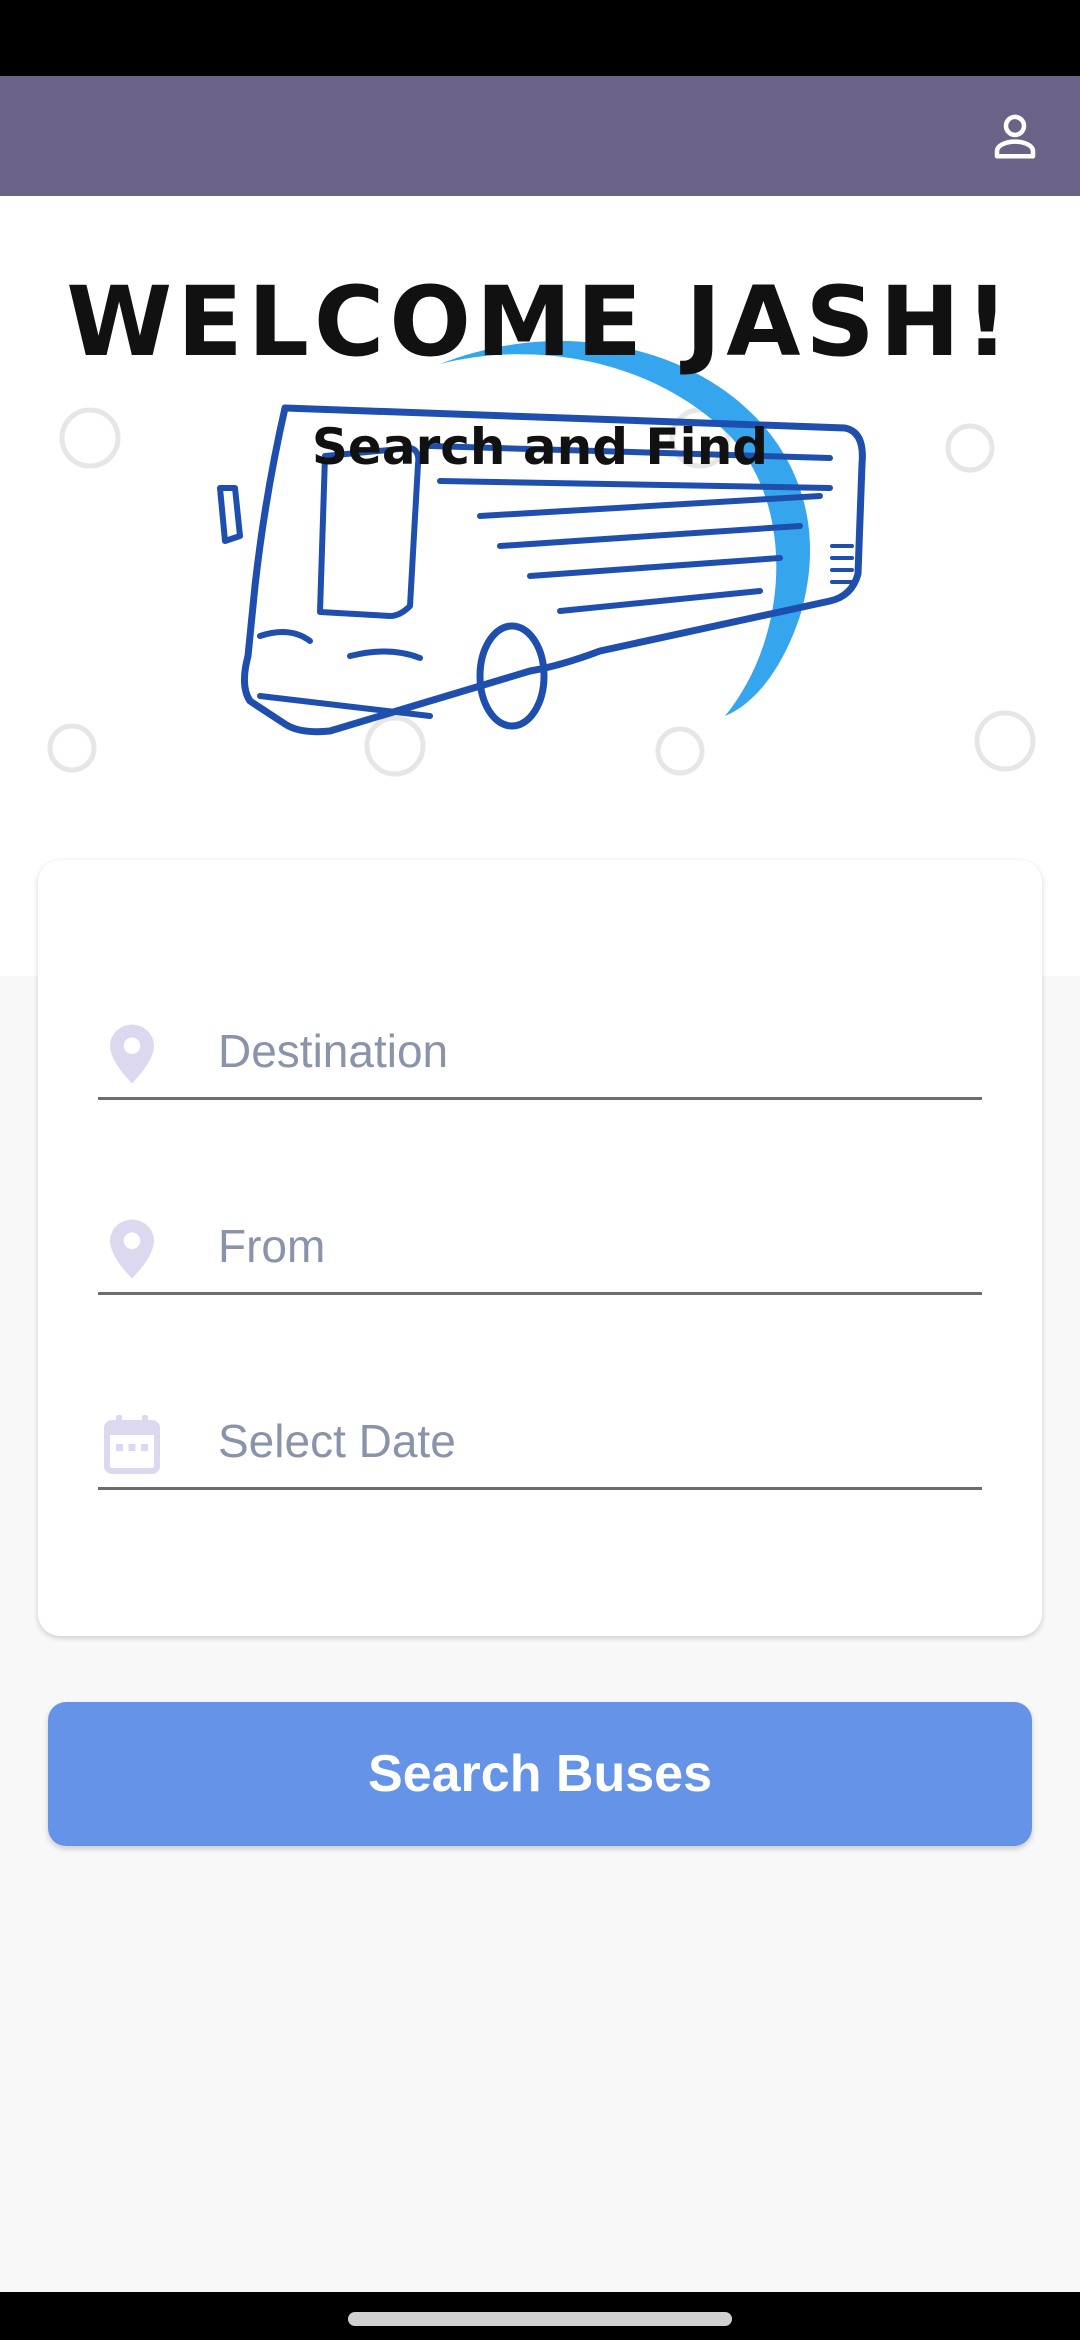  What do you see at coordinates (337, 1441) in the screenshot?
I see `date-placeholder: Select Date` at bounding box center [337, 1441].